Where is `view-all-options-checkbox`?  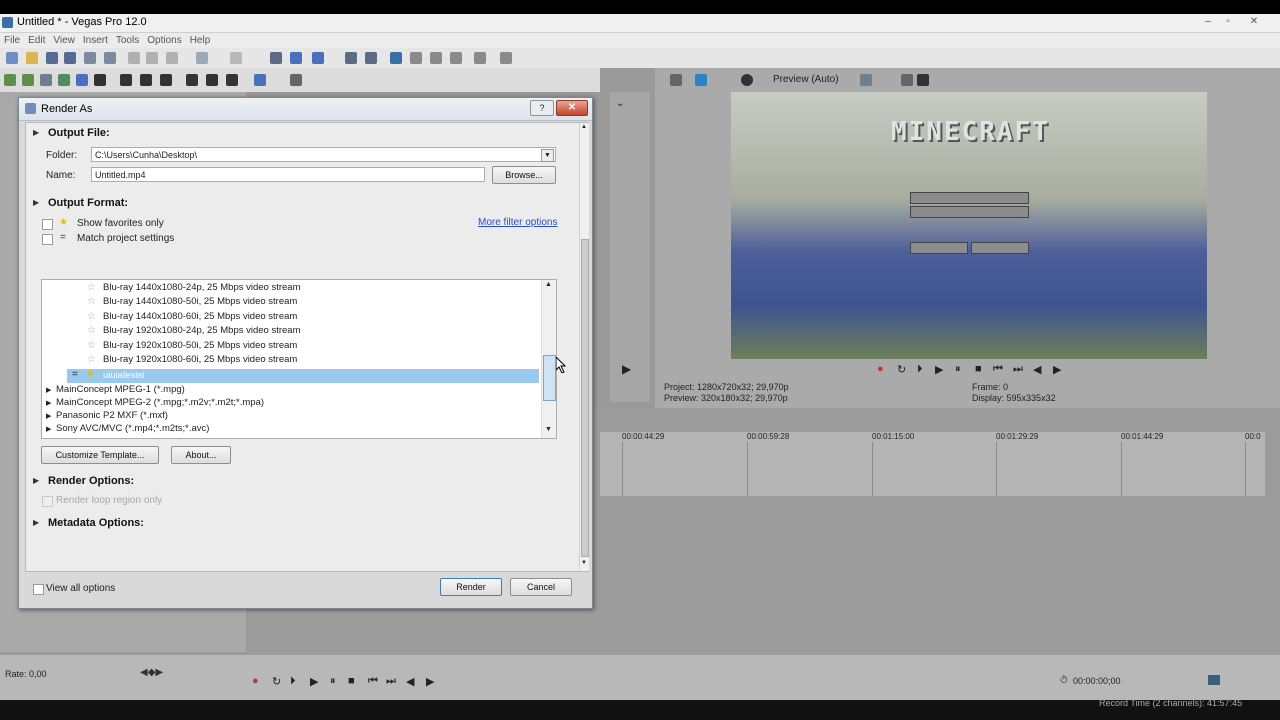
view-all-options-checkbox is located at coordinates (38, 589).